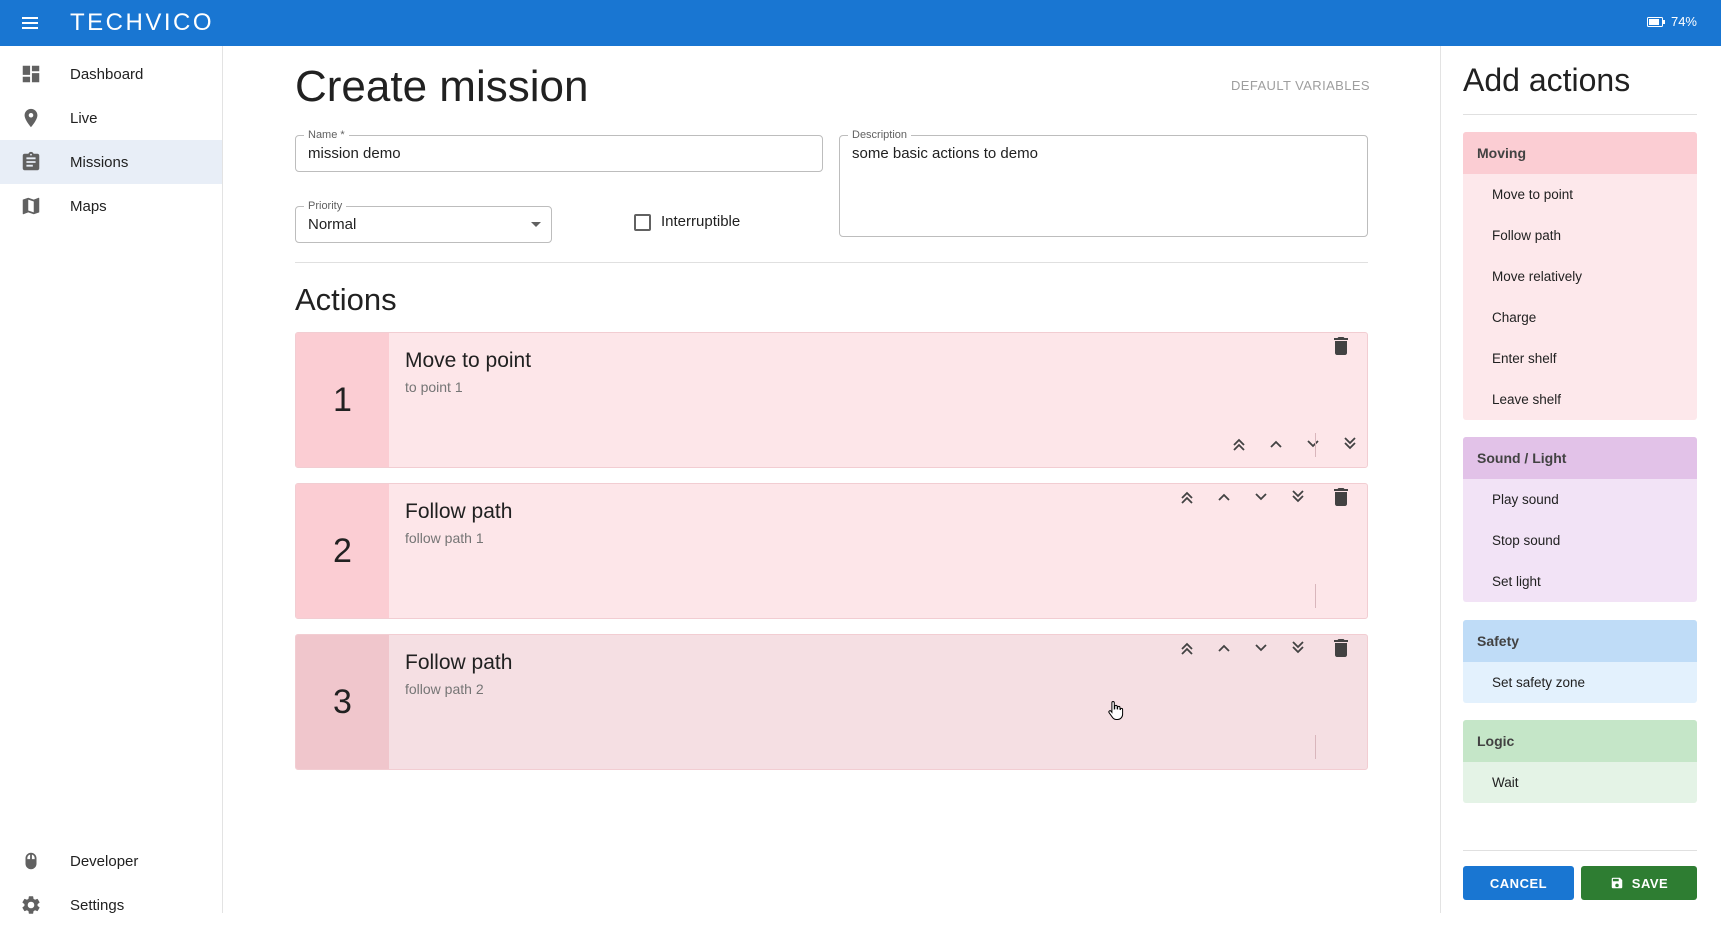  Describe the element at coordinates (1580, 741) in the screenshot. I see `group-header: Logic` at that location.